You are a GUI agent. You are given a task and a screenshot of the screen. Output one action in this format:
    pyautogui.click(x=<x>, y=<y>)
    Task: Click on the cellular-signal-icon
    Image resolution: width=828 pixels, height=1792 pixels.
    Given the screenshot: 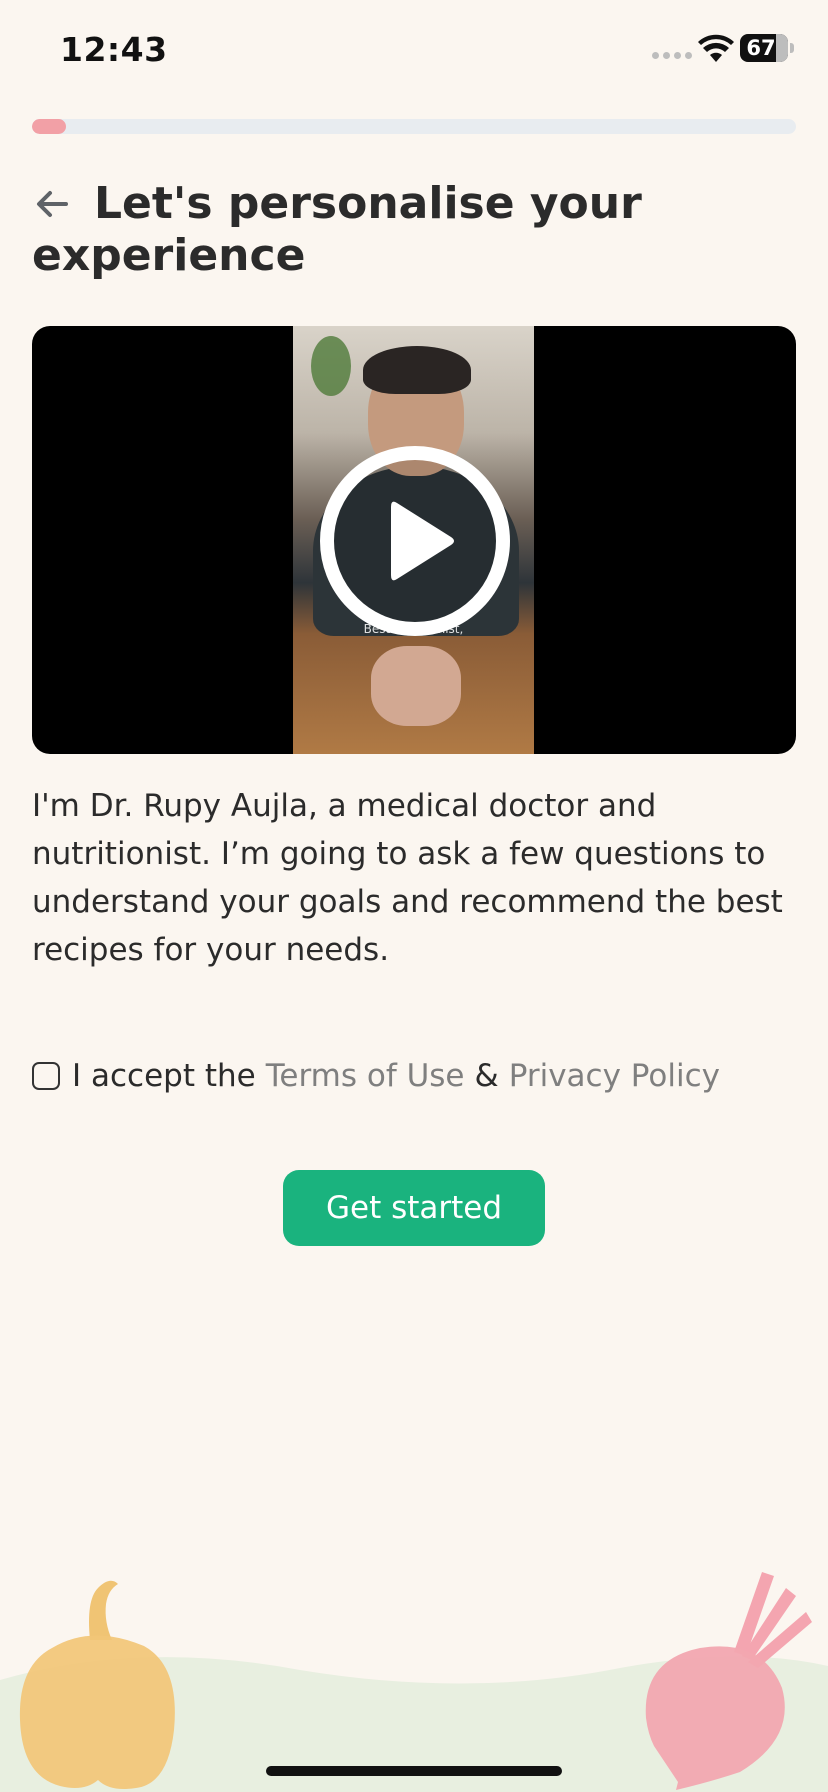 What is the action you would take?
    pyautogui.click(x=672, y=55)
    